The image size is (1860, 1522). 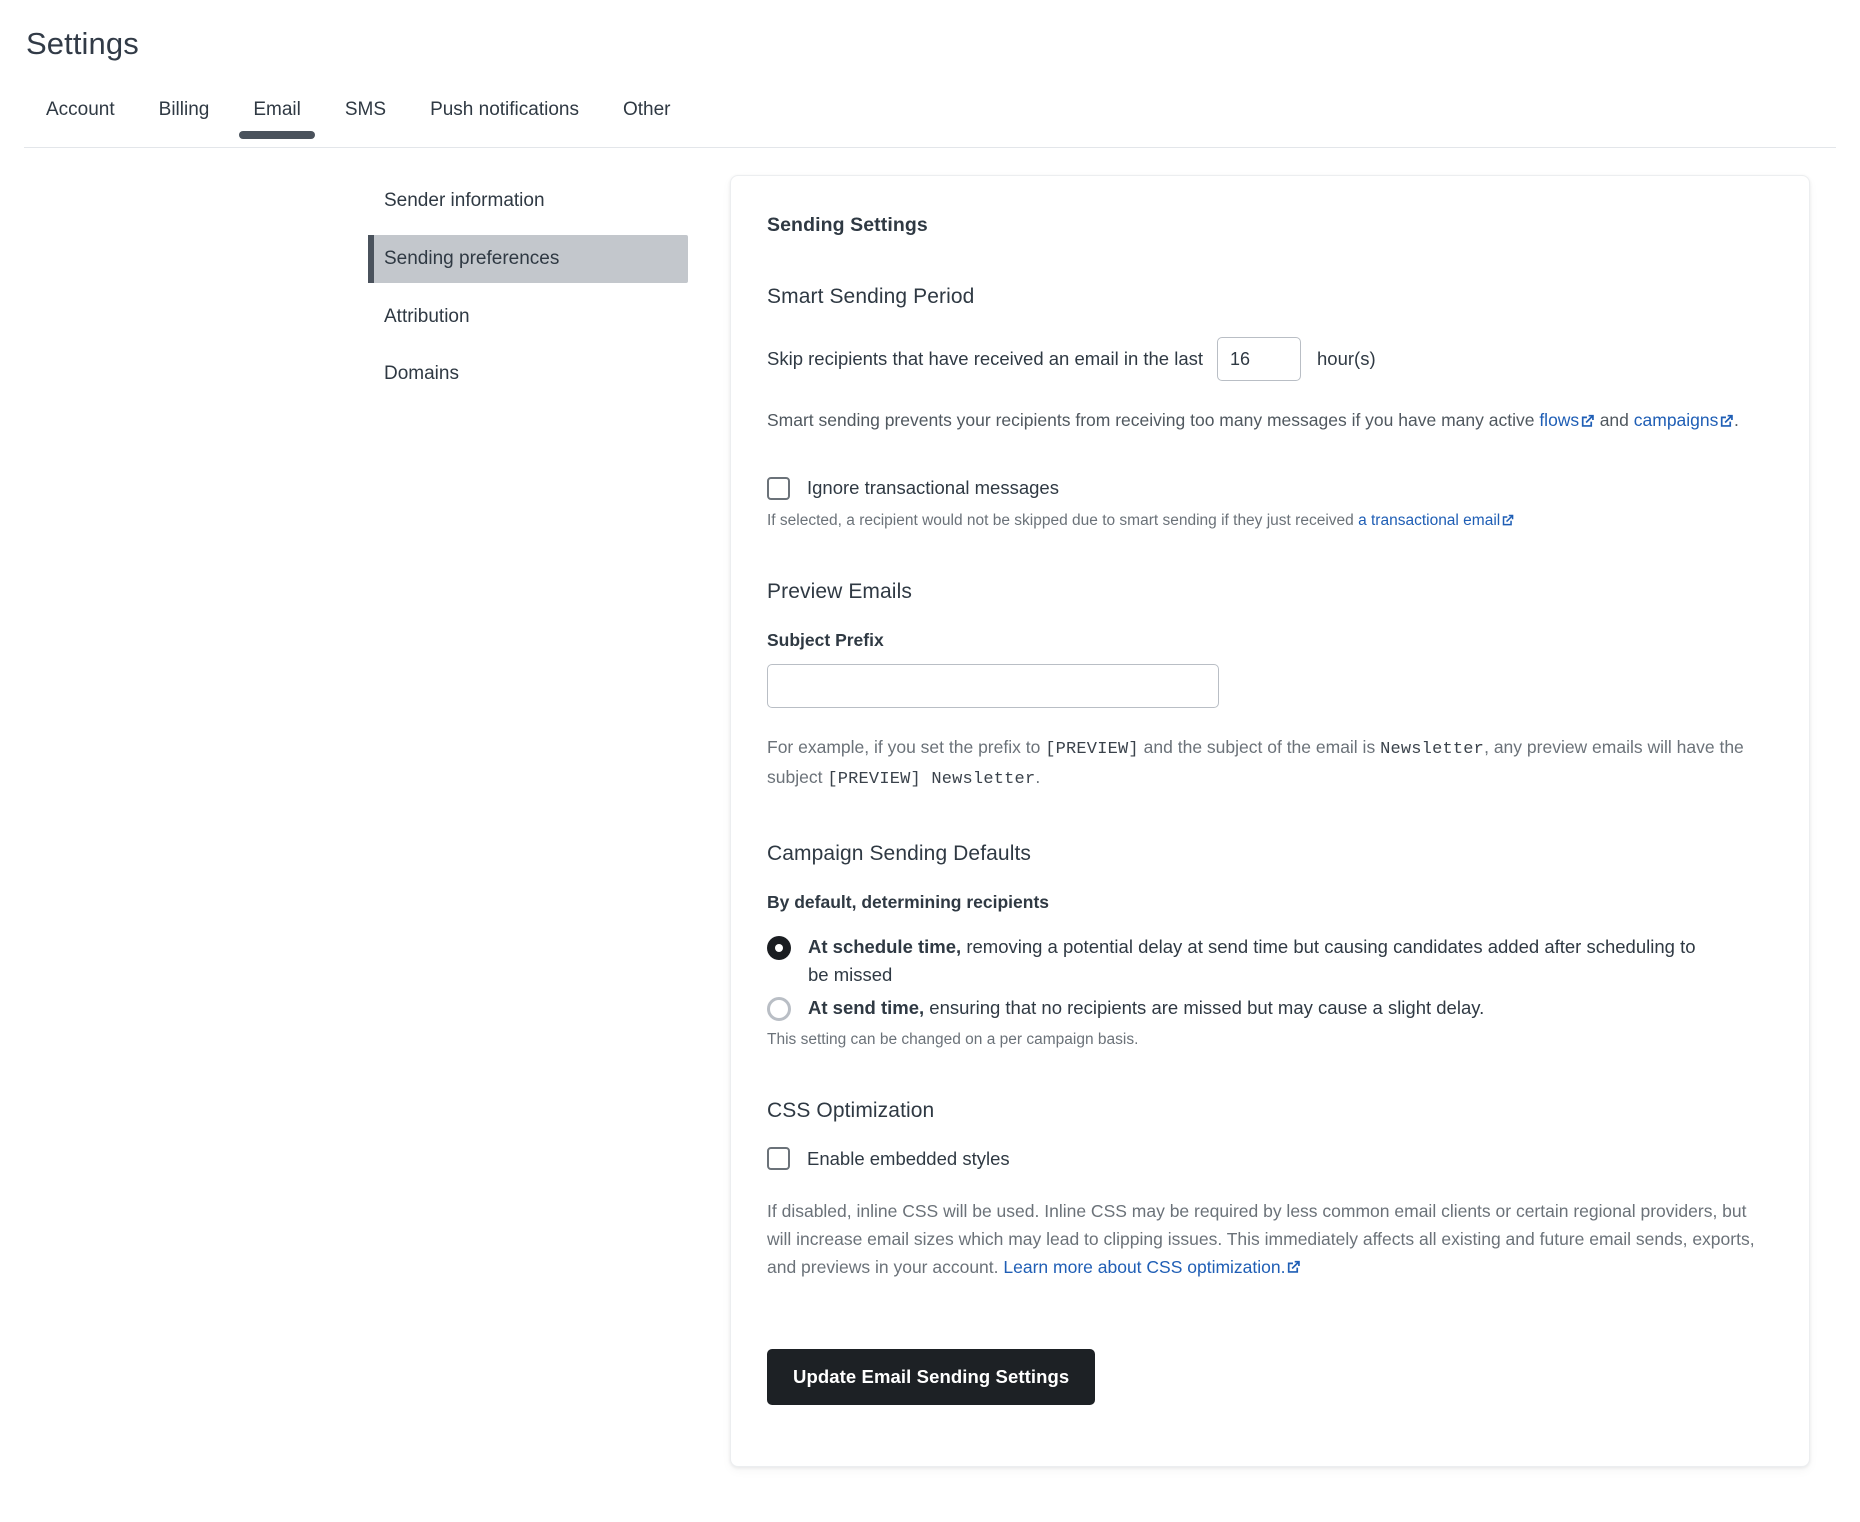 What do you see at coordinates (277, 110) in the screenshot?
I see `tab-email-label: Email` at bounding box center [277, 110].